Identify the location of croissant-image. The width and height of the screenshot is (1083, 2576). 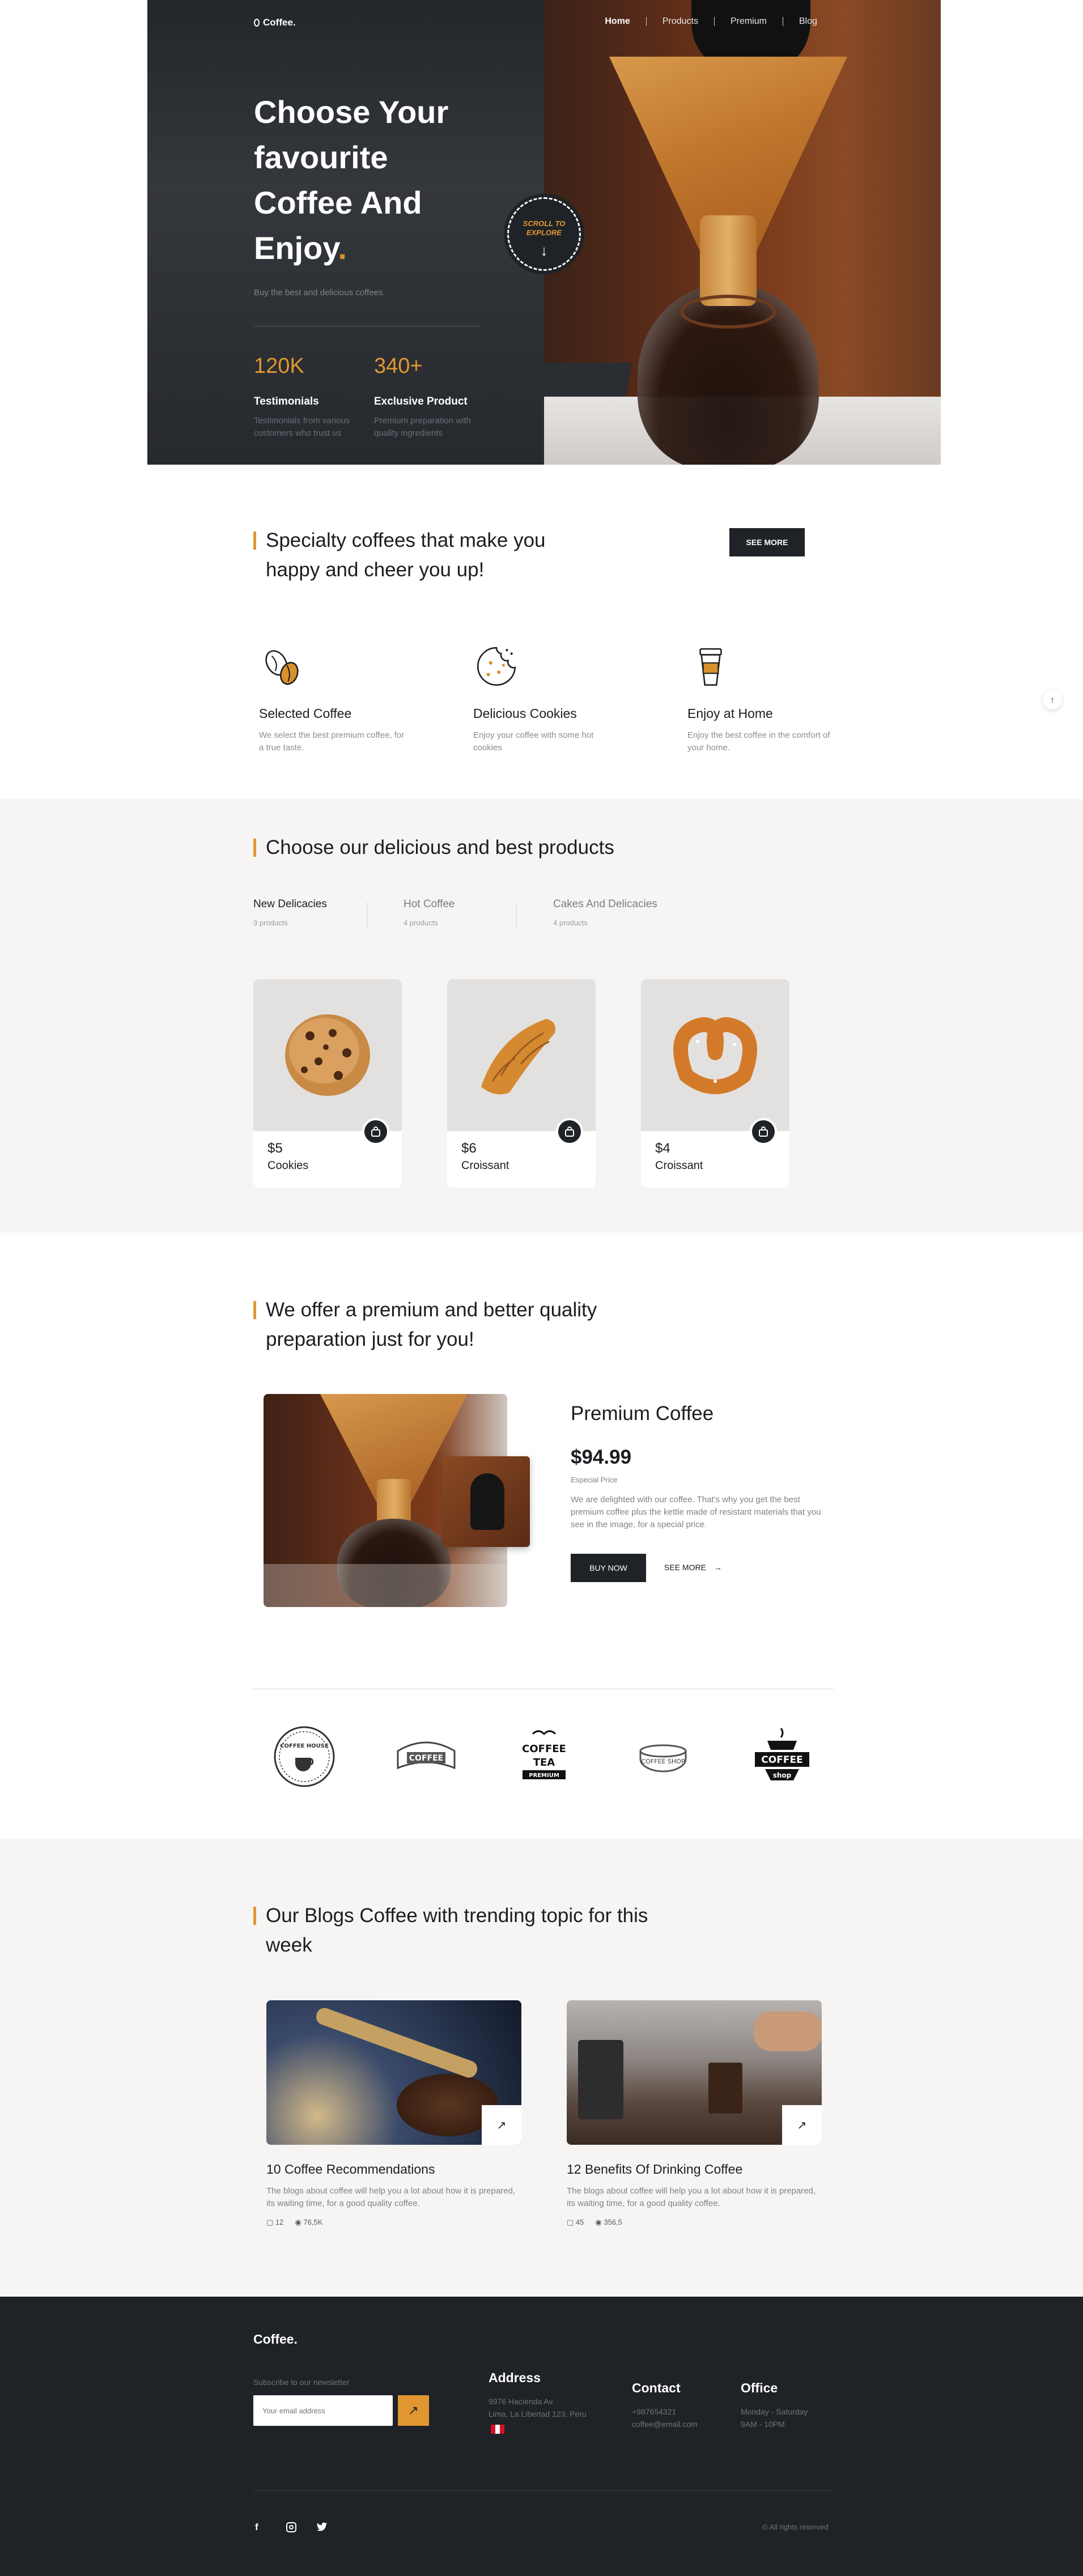
(518, 1057).